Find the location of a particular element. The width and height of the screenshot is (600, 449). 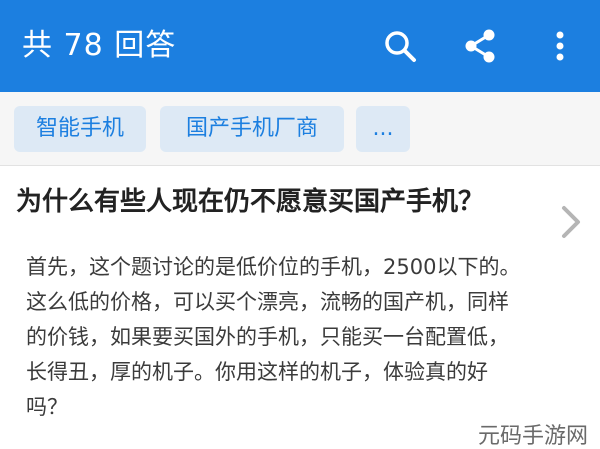

search-icon is located at coordinates (400, 46).